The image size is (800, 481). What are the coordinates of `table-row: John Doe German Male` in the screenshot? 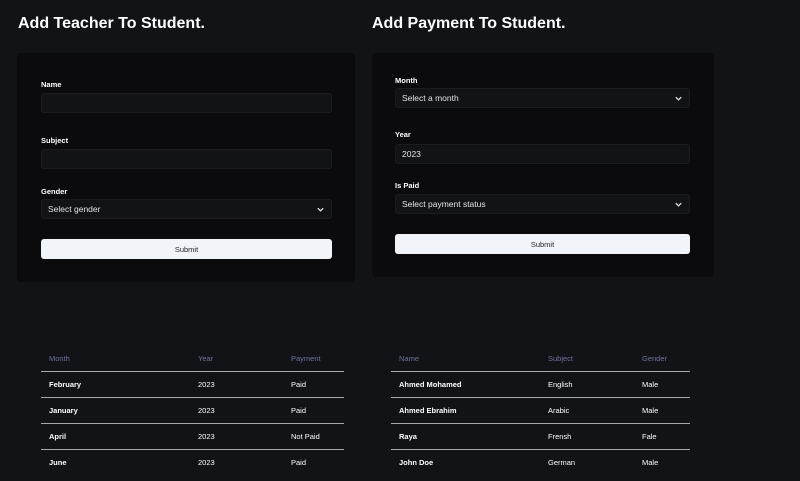 It's located at (540, 463).